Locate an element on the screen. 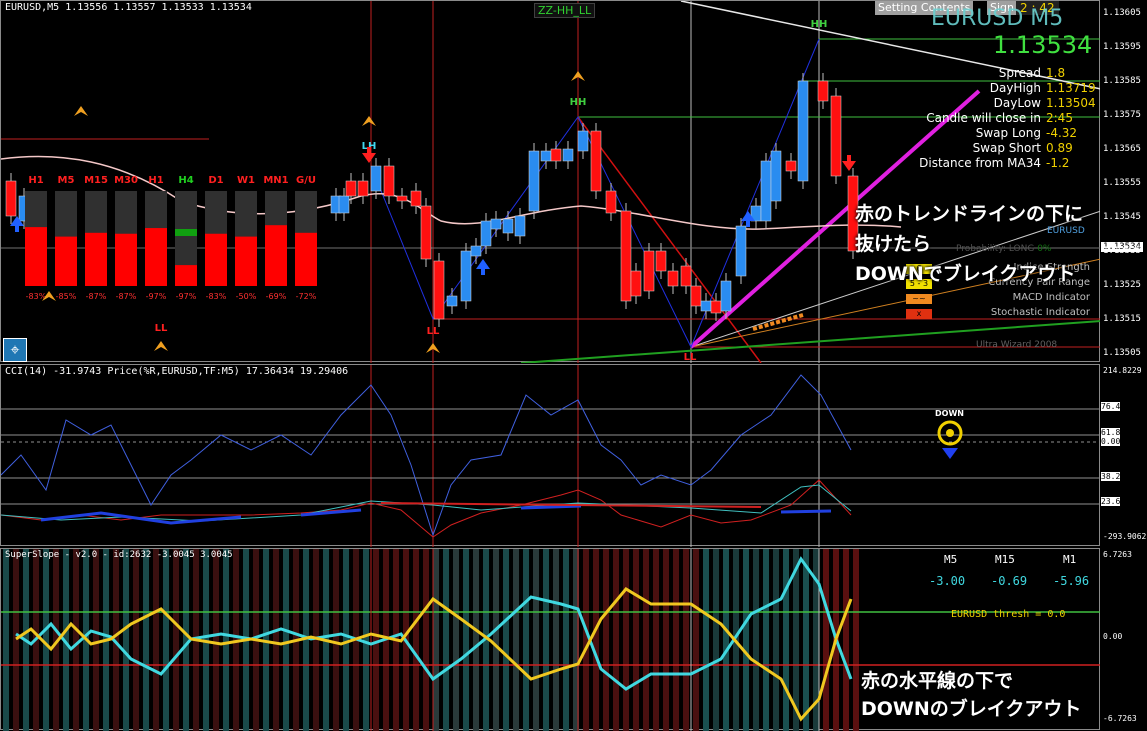 The width and height of the screenshot is (1147, 731). big-price: 1.13534 is located at coordinates (1043, 45).